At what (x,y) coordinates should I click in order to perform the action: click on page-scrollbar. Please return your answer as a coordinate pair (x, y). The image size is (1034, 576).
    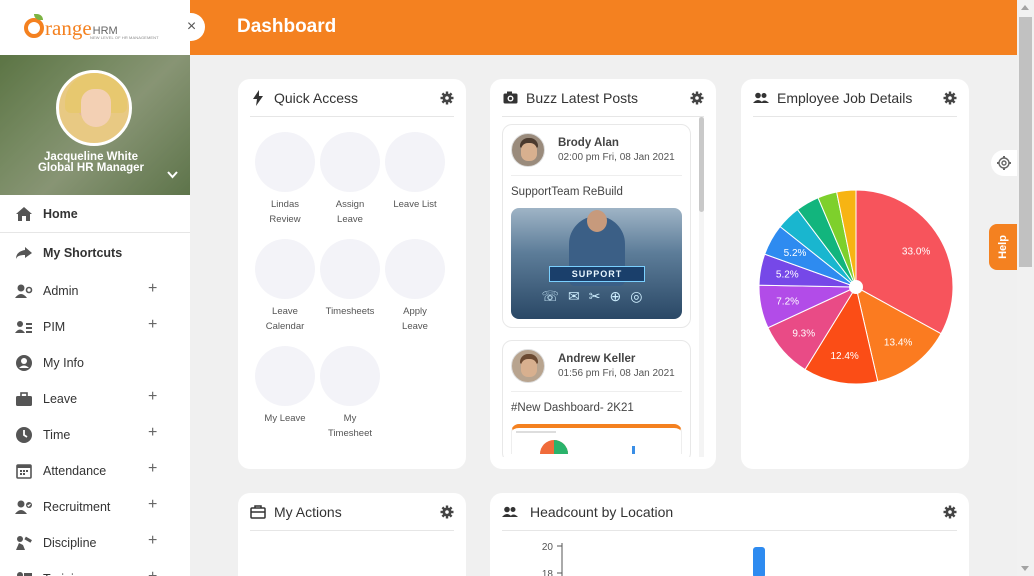
    Looking at the image, I should click on (1025, 288).